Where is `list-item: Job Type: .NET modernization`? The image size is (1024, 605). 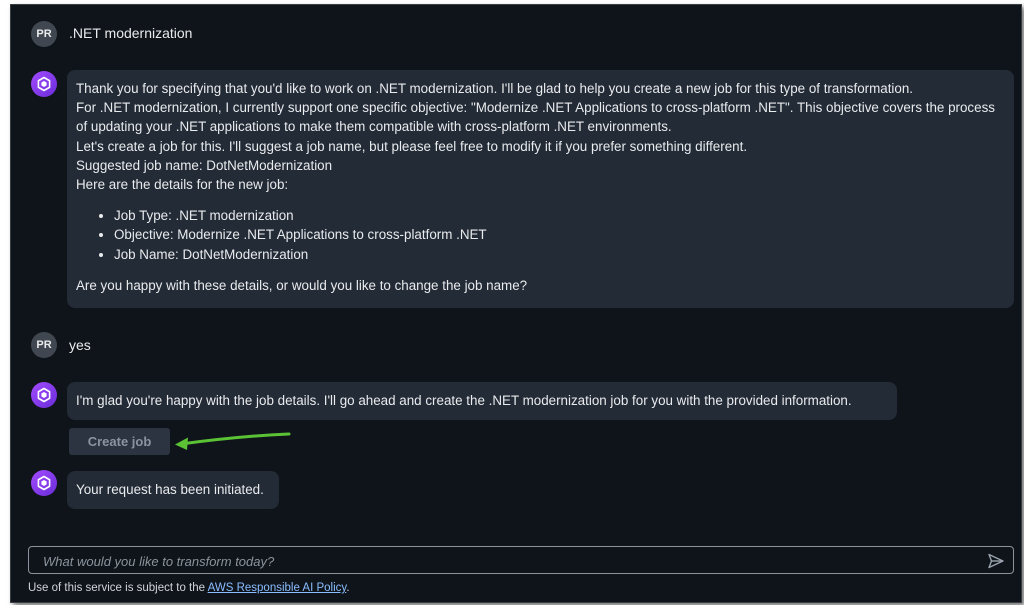 list-item: Job Type: .NET modernization is located at coordinates (559, 215).